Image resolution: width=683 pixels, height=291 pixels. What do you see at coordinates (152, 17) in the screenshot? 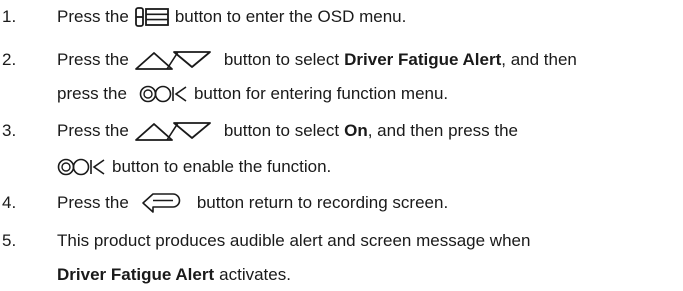
I see `menu-icon` at bounding box center [152, 17].